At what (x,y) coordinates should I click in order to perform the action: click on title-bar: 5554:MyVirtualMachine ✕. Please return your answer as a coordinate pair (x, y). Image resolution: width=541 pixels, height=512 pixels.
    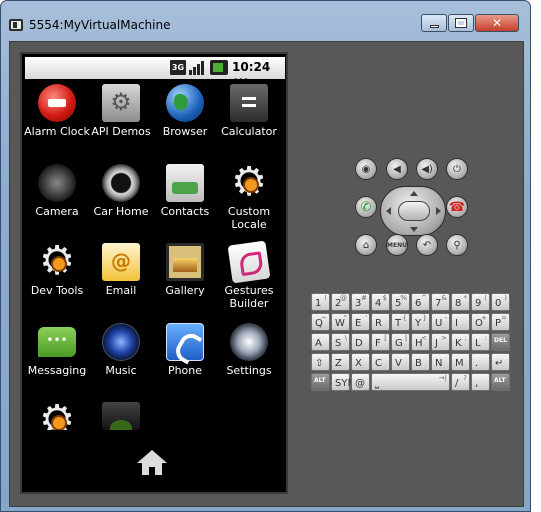
    Looking at the image, I should click on (265, 17).